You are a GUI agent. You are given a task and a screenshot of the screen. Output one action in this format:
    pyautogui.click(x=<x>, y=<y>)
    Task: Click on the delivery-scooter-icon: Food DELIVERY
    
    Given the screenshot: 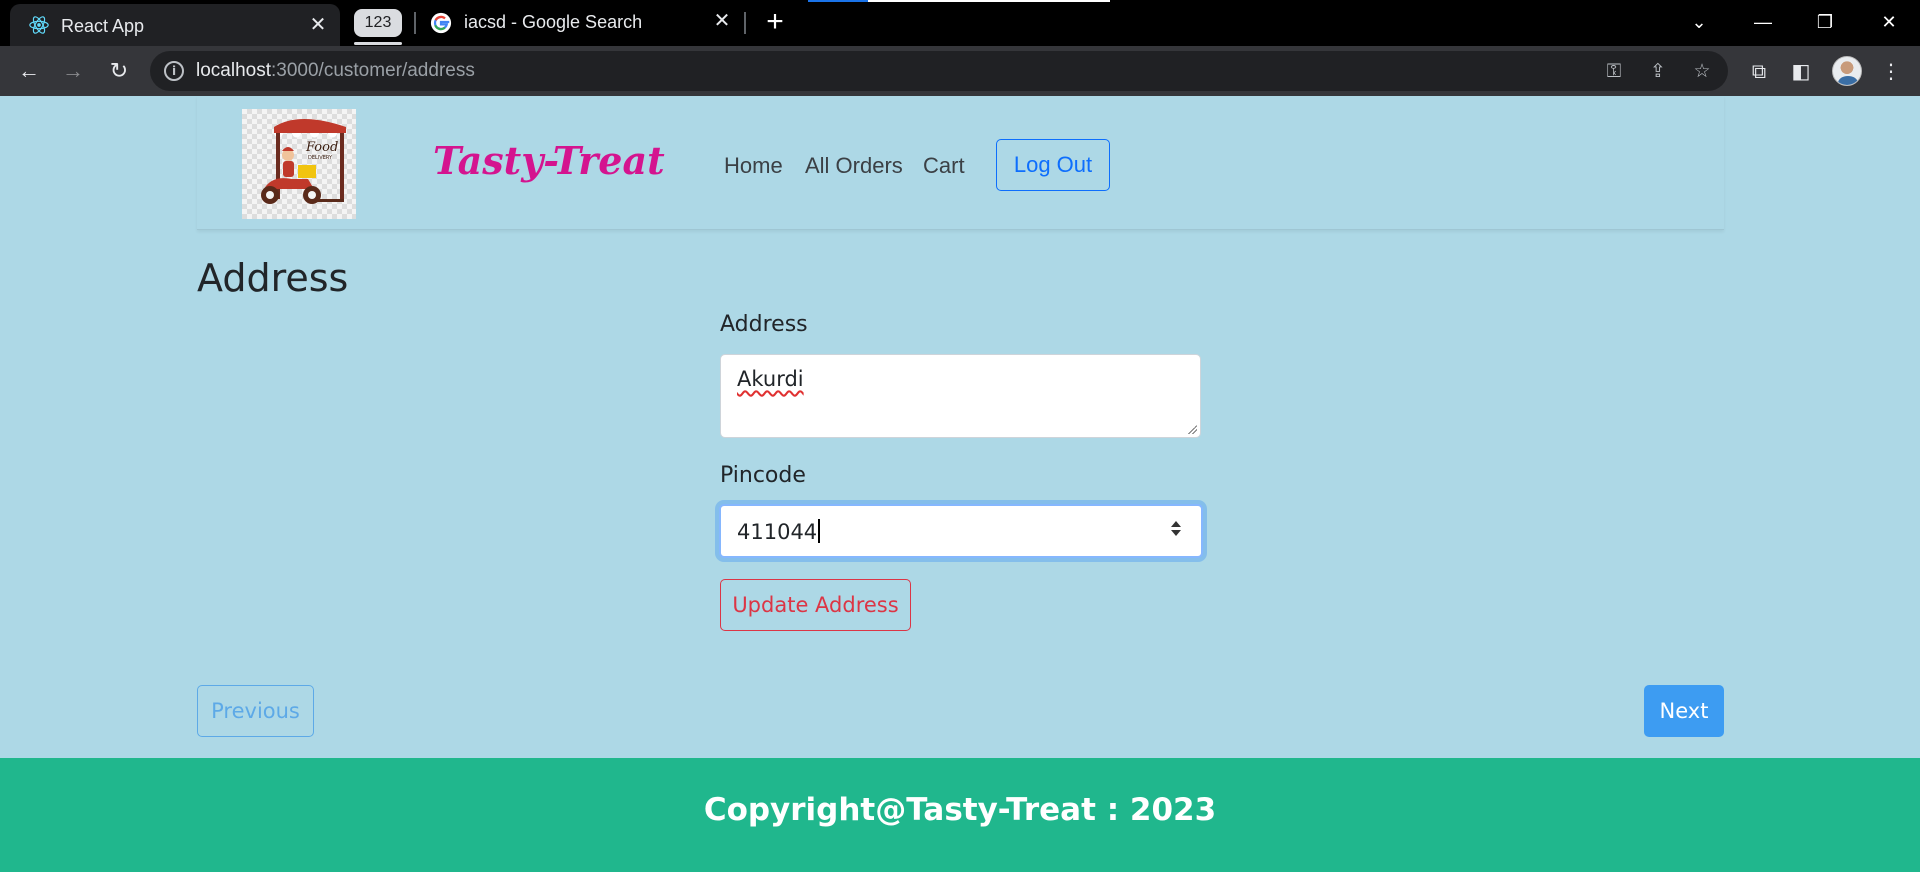 What is the action you would take?
    pyautogui.click(x=303, y=161)
    